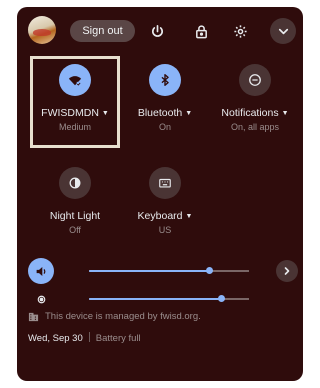  Describe the element at coordinates (89, 337) in the screenshot. I see `divider` at that location.